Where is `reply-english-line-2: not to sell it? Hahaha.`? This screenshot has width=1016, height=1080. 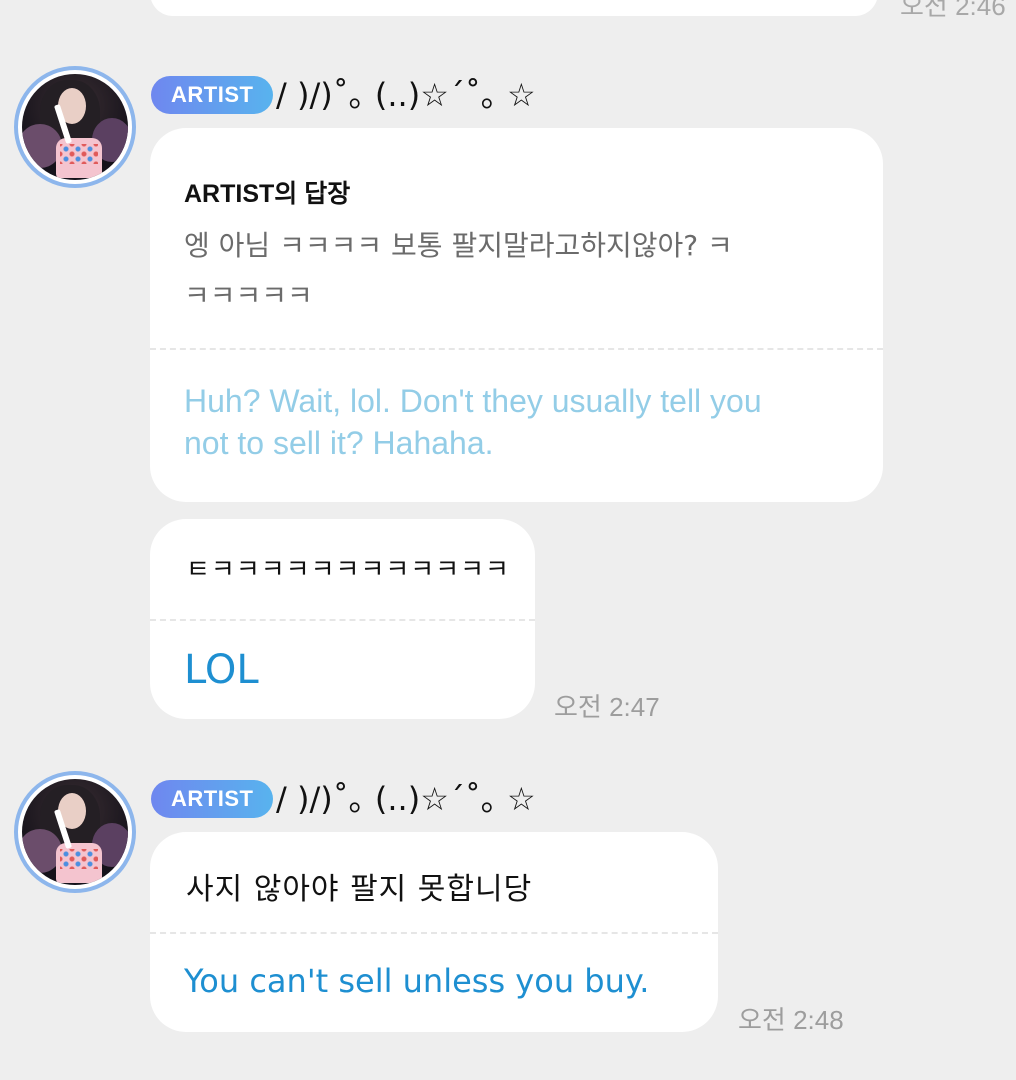 reply-english-line-2: not to sell it? Hahaha. is located at coordinates (339, 443).